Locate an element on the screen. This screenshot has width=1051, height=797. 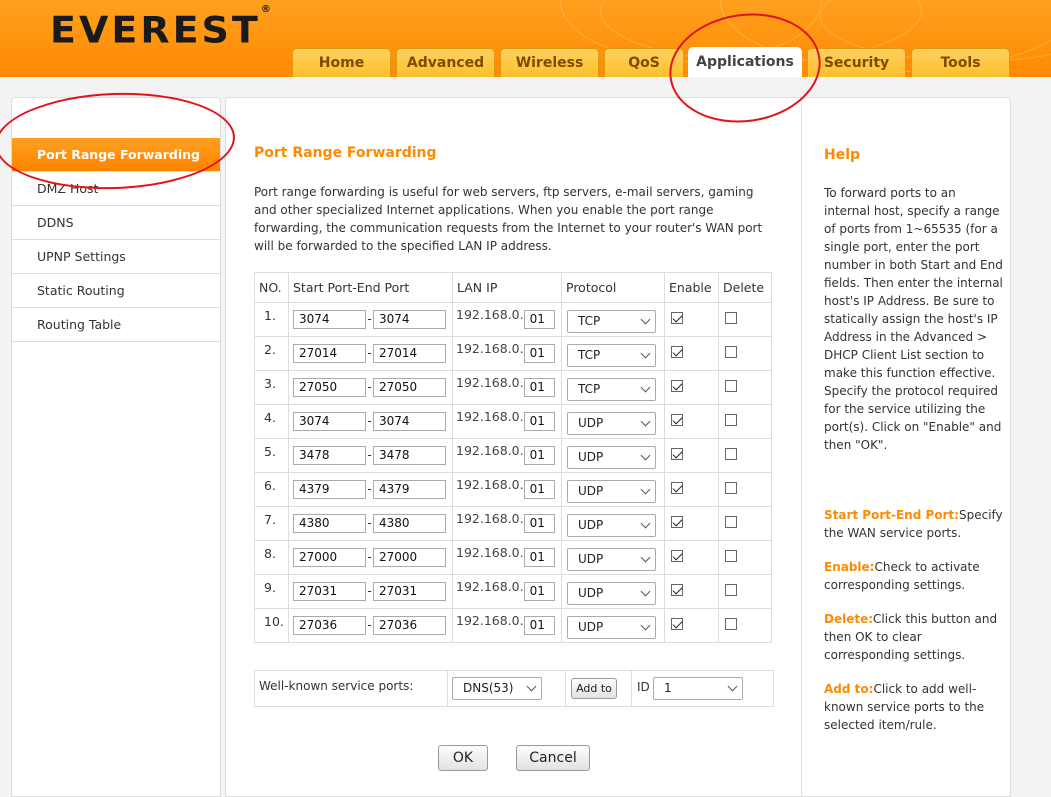
start-port-input: 27014 is located at coordinates (329, 353).